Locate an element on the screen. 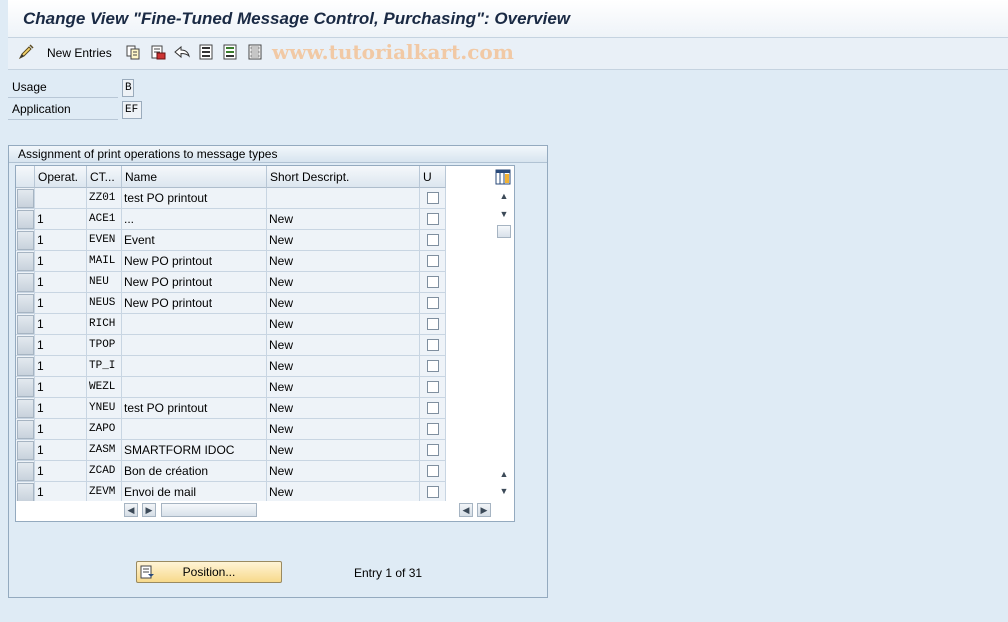 The height and width of the screenshot is (622, 1008). table-row: 1 NEU New PO printout New is located at coordinates (253, 282).